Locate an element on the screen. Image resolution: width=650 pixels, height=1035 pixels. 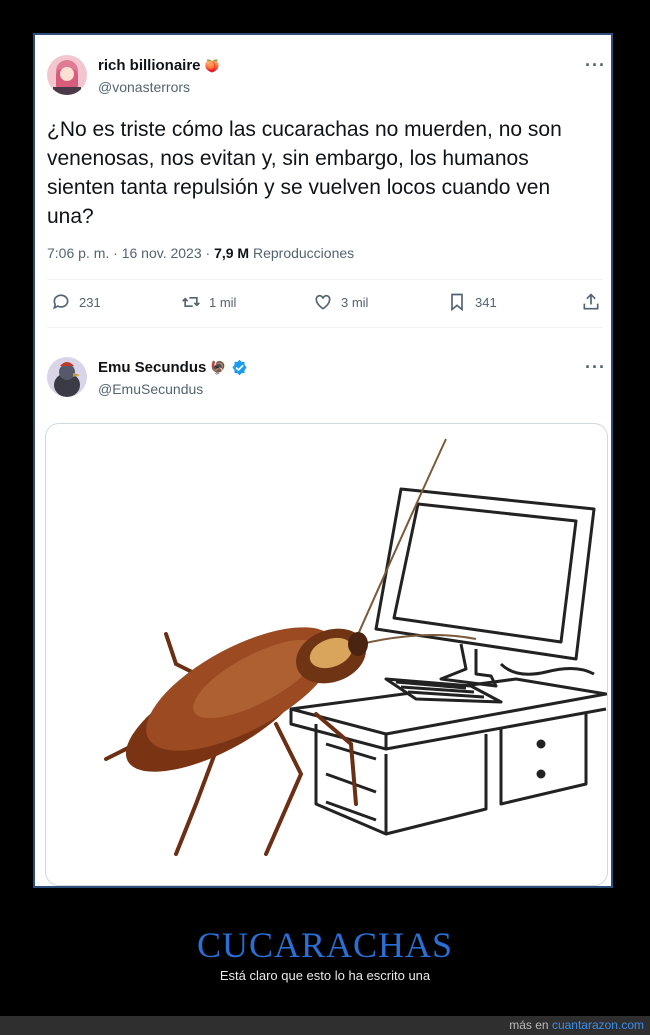
tweet-timestamp: 7:06 p. m. · 16 nov. 2023 · is located at coordinates (128, 253).